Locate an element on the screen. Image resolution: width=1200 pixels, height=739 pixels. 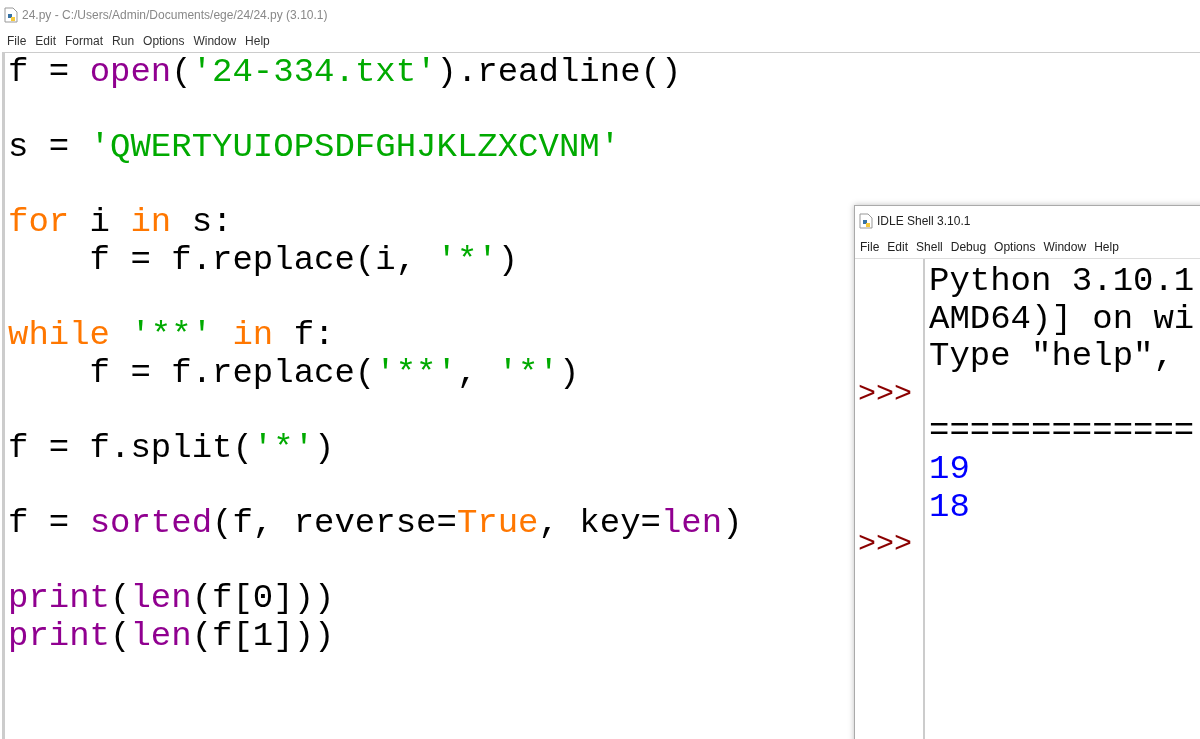
menu-item: Shell is located at coordinates (929, 247).